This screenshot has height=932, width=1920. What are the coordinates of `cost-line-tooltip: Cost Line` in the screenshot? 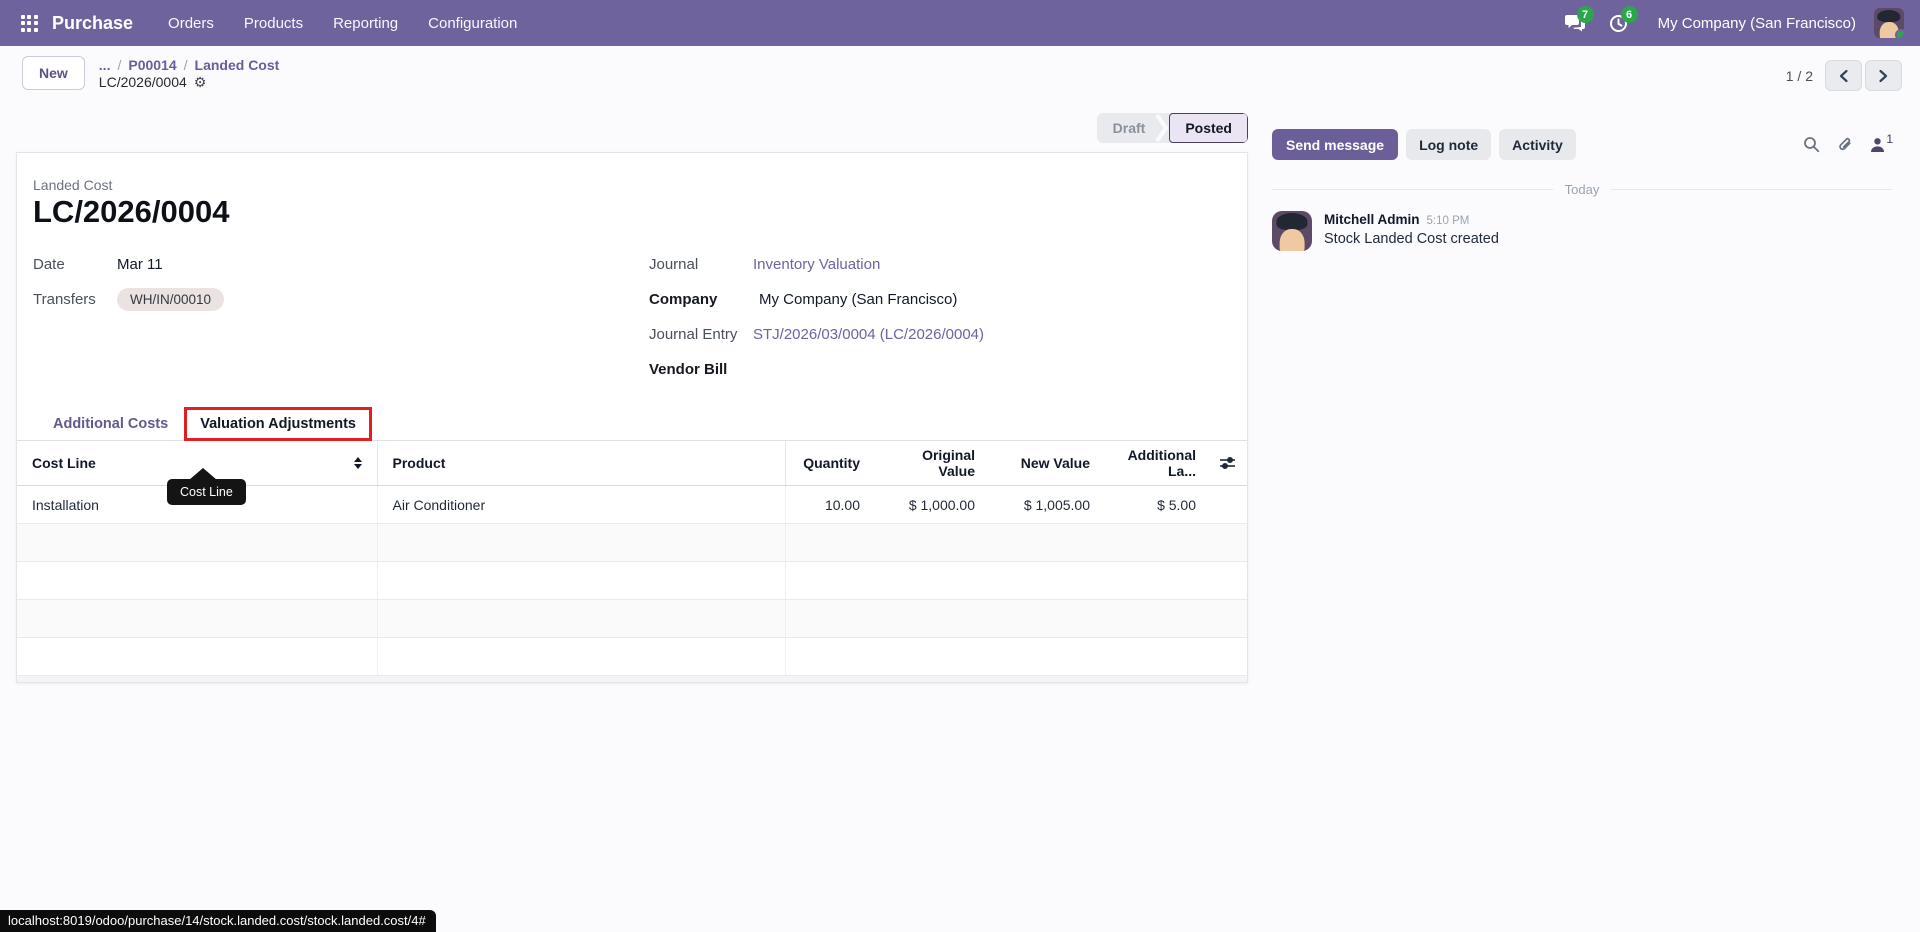 It's located at (206, 486).